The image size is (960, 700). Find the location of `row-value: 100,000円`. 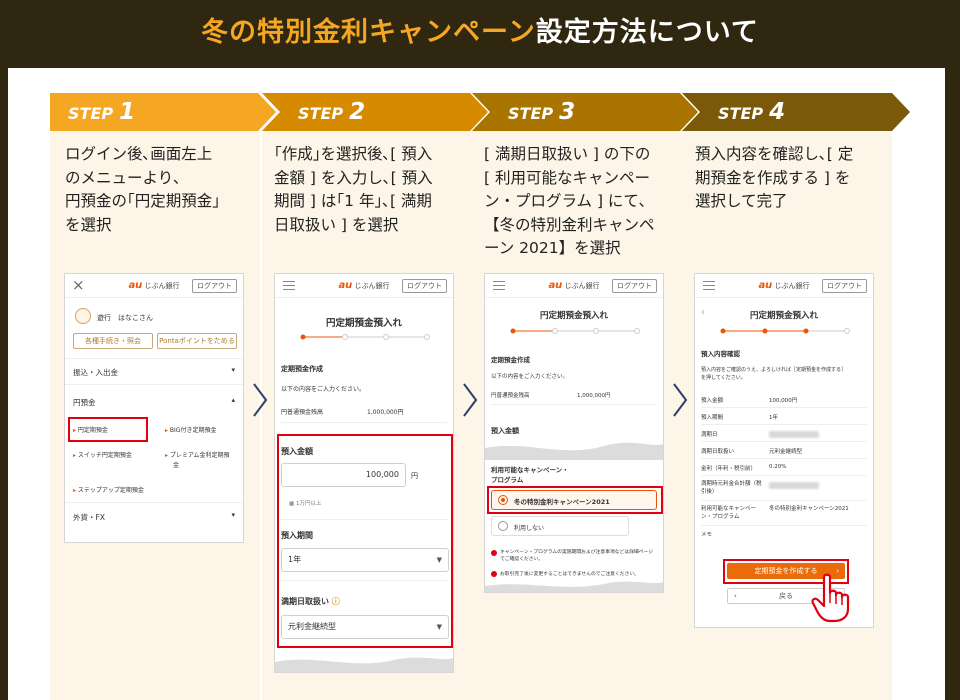

row-value: 100,000円 is located at coordinates (783, 401).